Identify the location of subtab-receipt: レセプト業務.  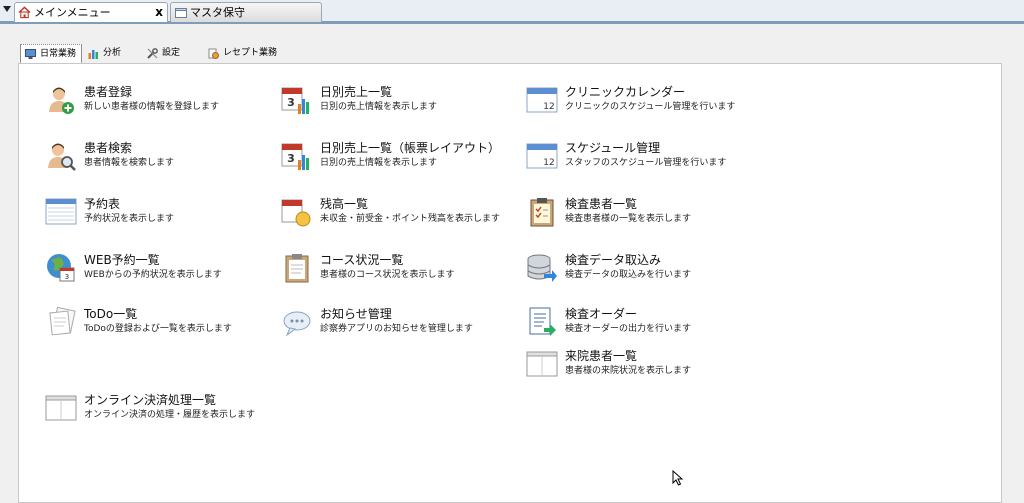
(247, 53).